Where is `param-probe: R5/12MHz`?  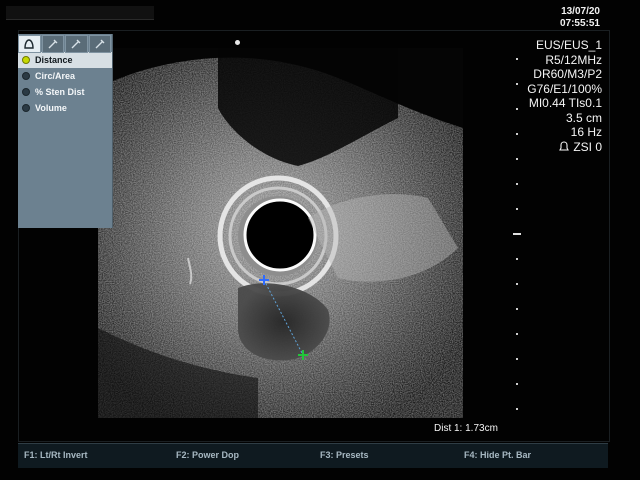 param-probe: R5/12MHz is located at coordinates (573, 59).